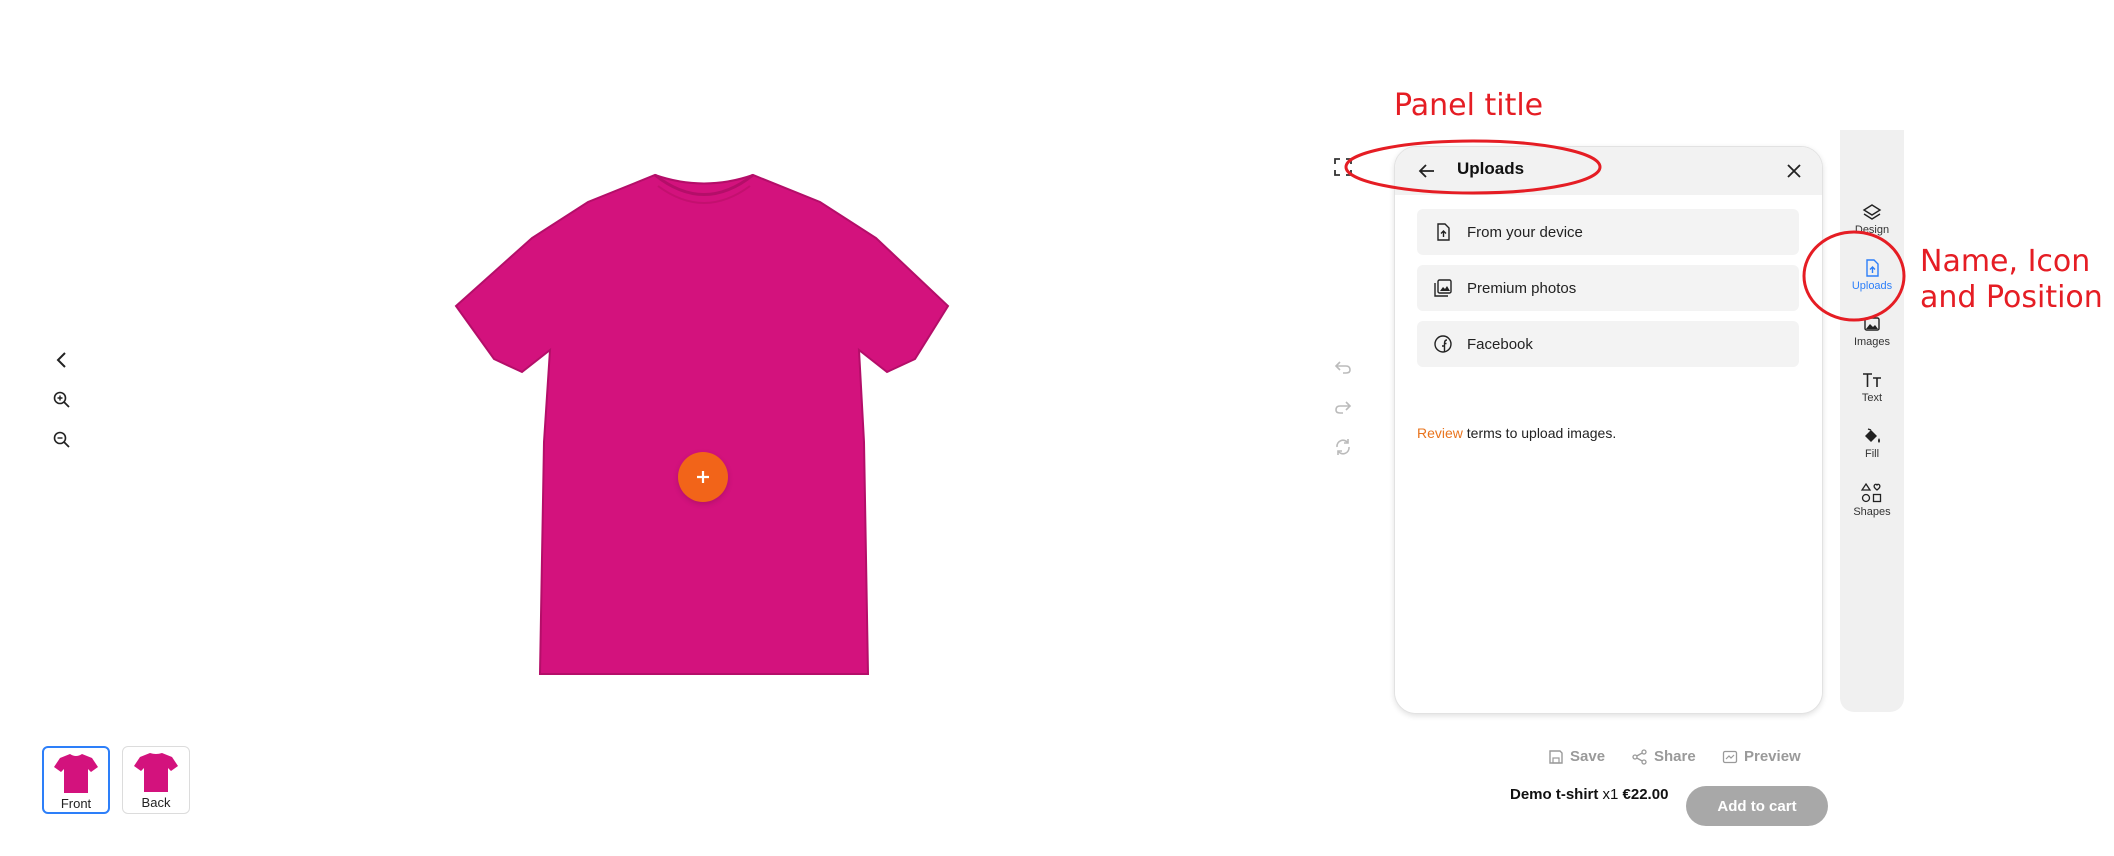 This screenshot has height=856, width=2114. I want to click on zoom-in-icon, so click(61, 399).